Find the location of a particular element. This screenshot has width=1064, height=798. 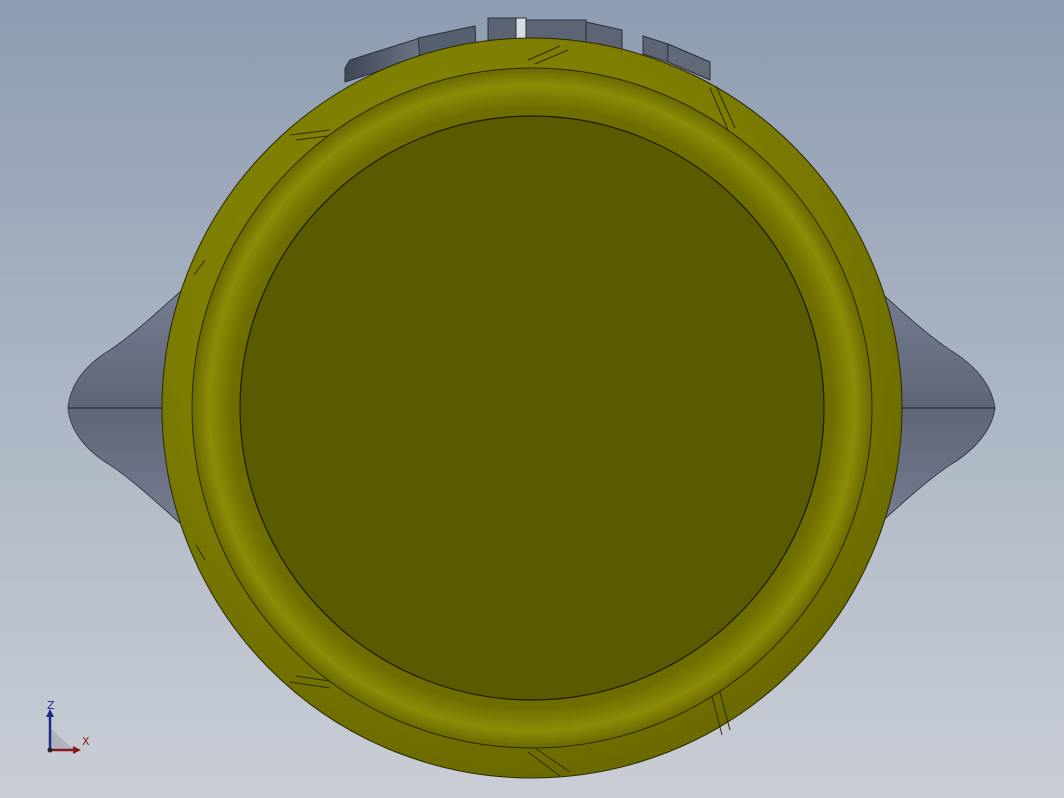

x-axis-label: X is located at coordinates (86, 741).